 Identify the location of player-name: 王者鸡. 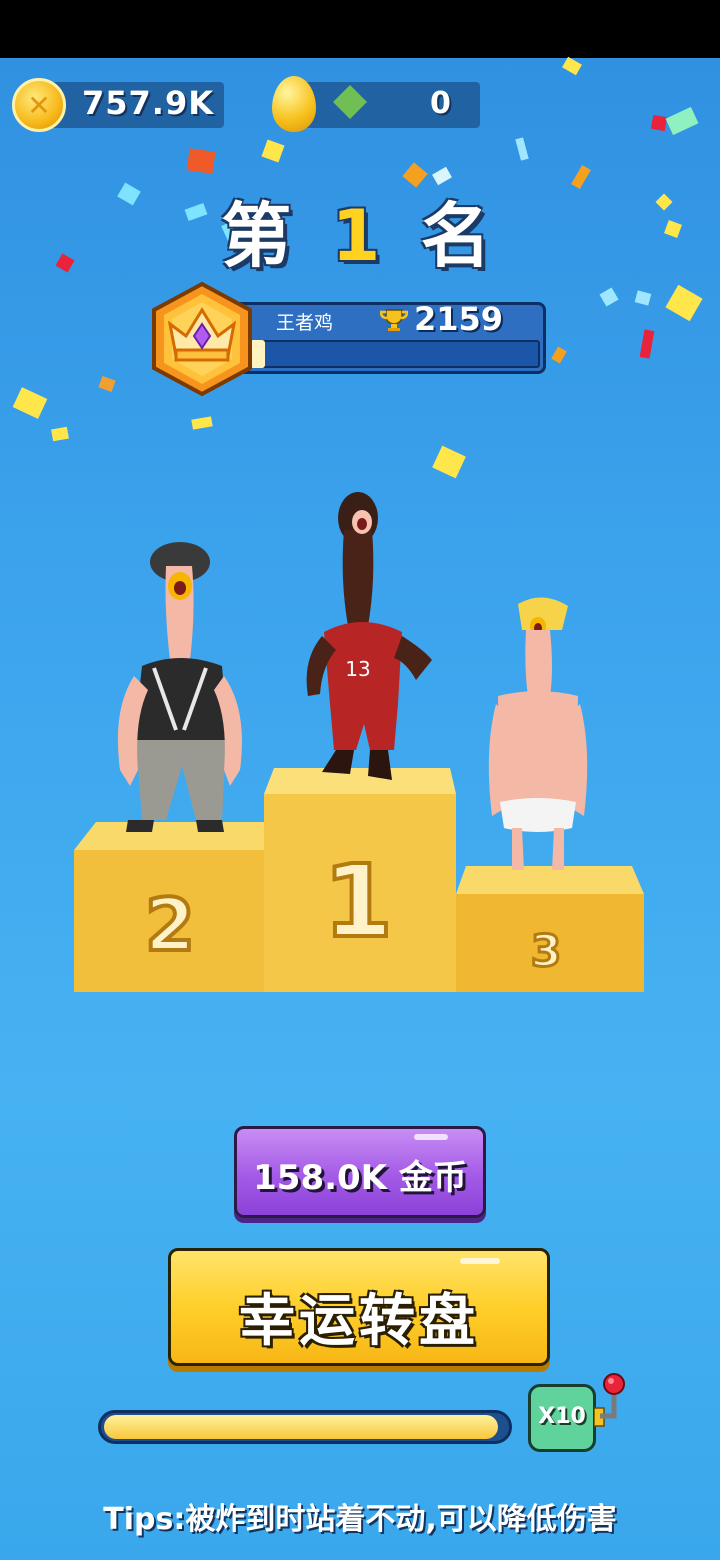
(305, 323).